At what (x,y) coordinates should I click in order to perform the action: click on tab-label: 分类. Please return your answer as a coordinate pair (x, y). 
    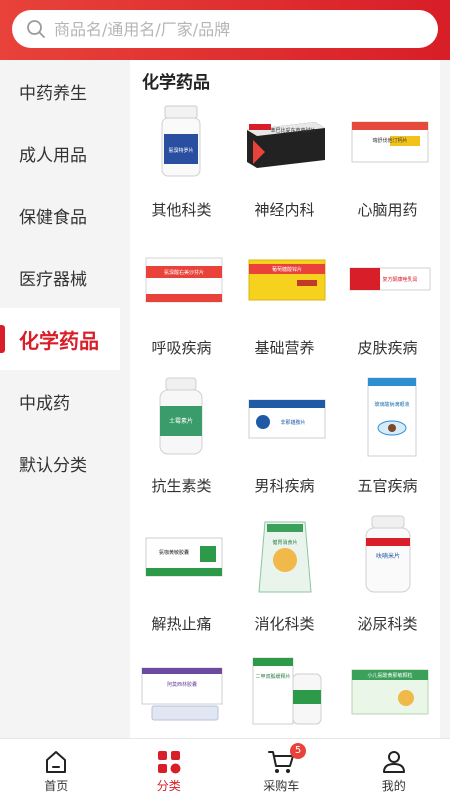
    Looking at the image, I should click on (168, 786).